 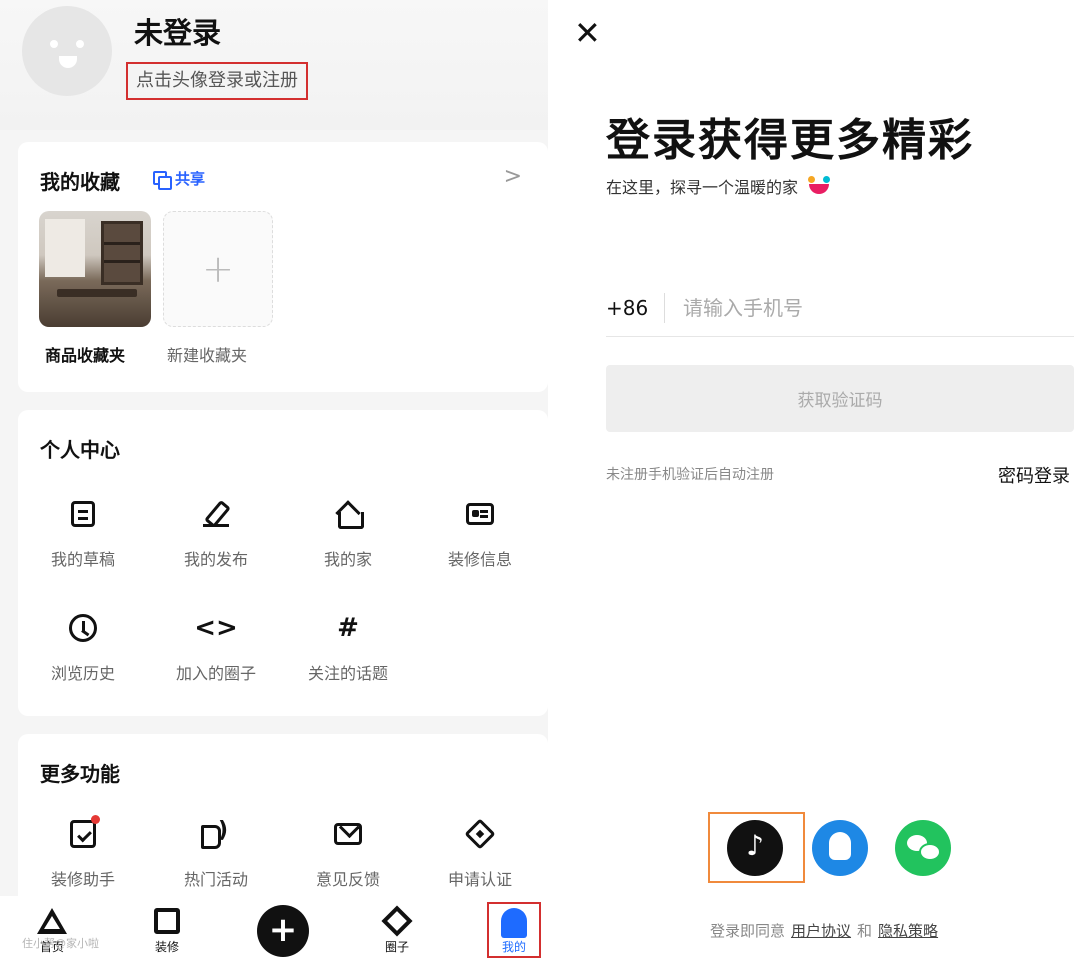 What do you see at coordinates (83, 532) in the screenshot?
I see `menu-item-drafts: 我的草稿` at bounding box center [83, 532].